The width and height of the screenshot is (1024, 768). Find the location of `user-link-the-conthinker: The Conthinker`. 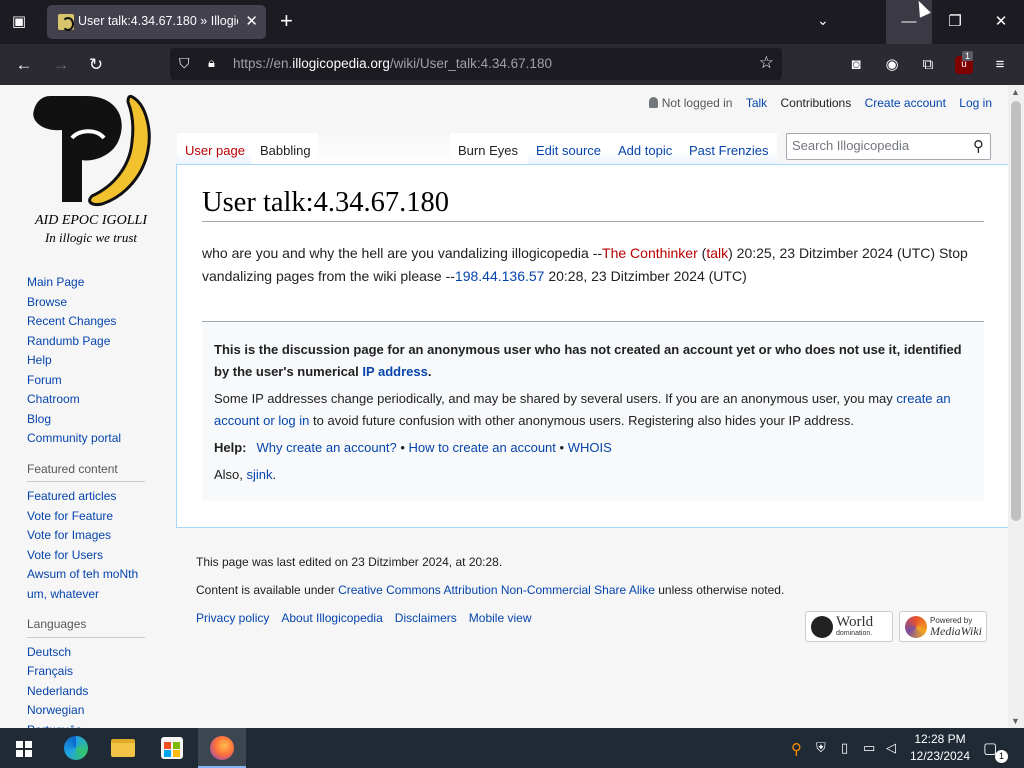

user-link-the-conthinker: The Conthinker is located at coordinates (650, 253).